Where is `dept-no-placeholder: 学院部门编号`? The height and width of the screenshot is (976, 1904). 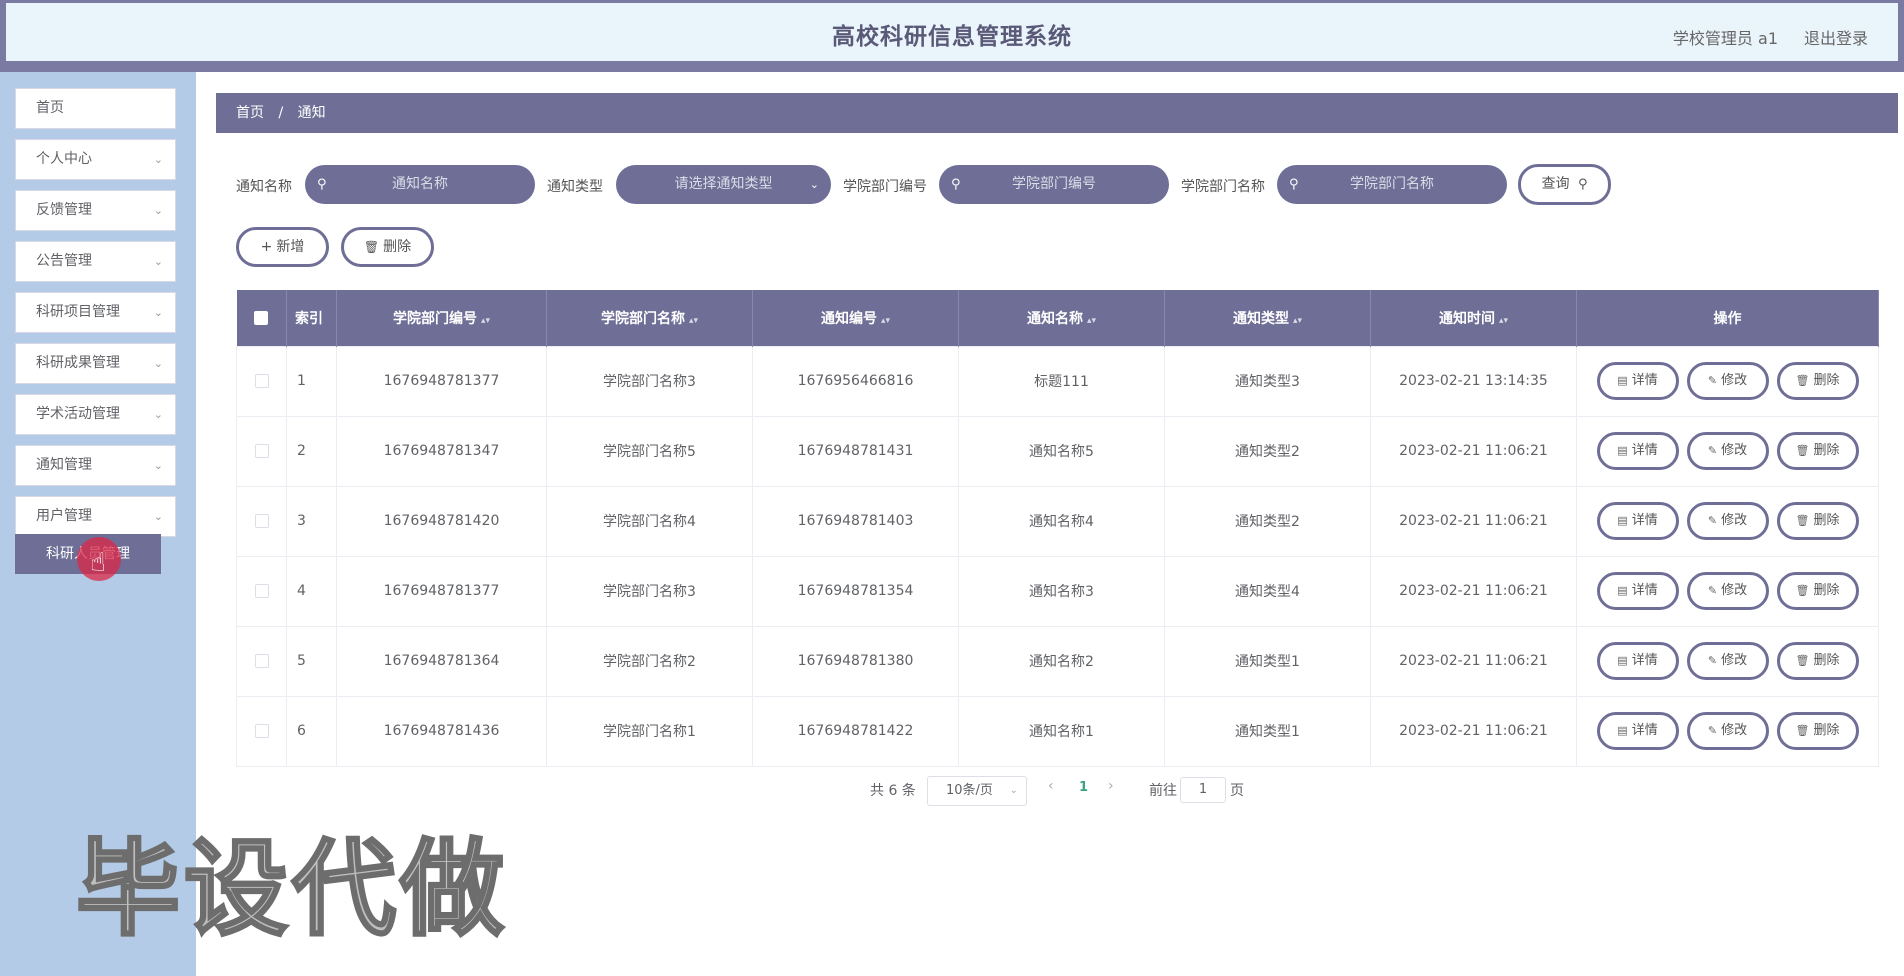
dept-no-placeholder: 学院部门编号 is located at coordinates (1054, 184).